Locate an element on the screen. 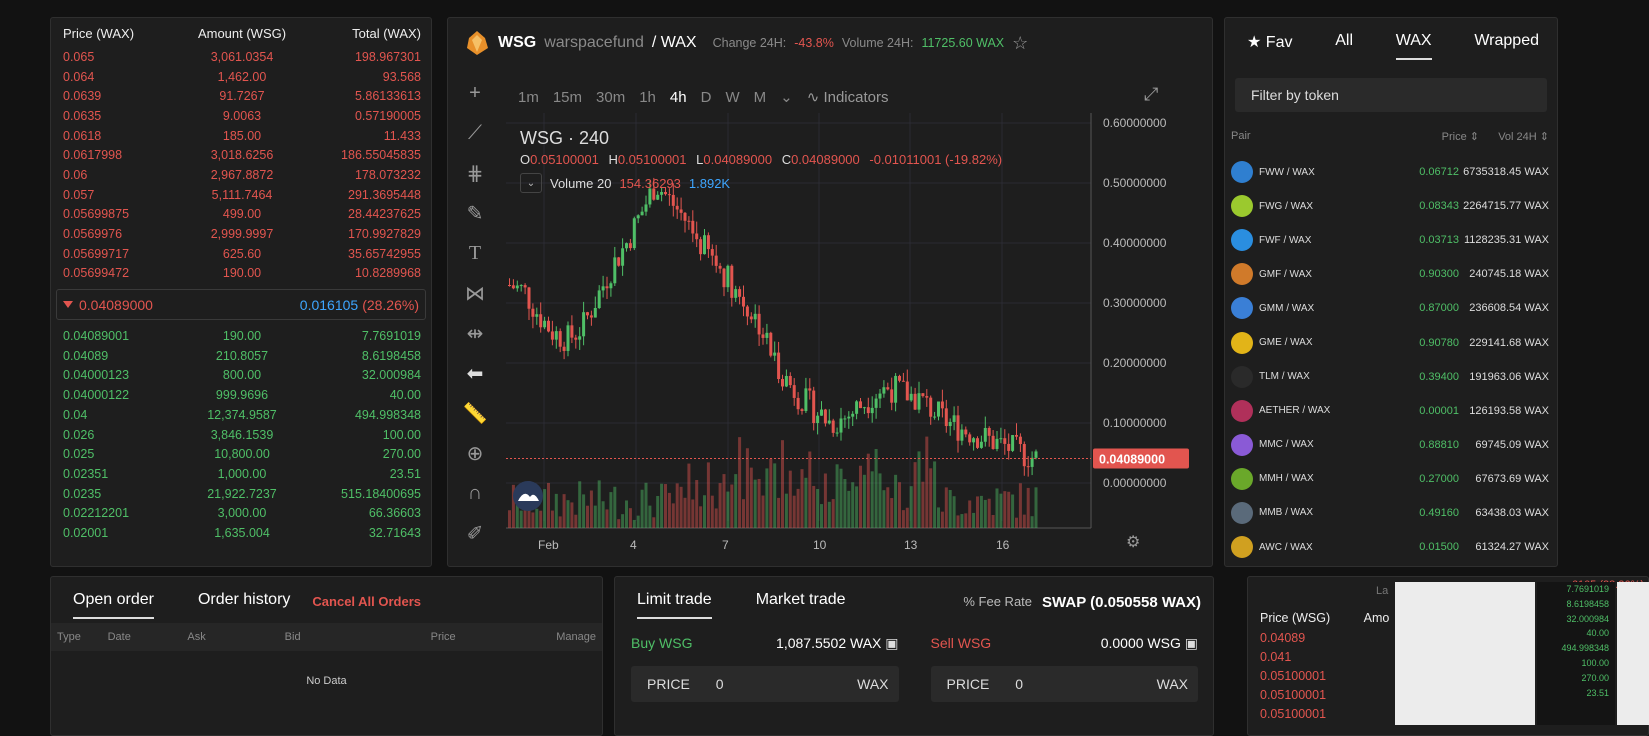 Image resolution: width=1649 pixels, height=736 pixels. mid-price: 0.04089000 0.016105 (28.26%) is located at coordinates (241, 305).